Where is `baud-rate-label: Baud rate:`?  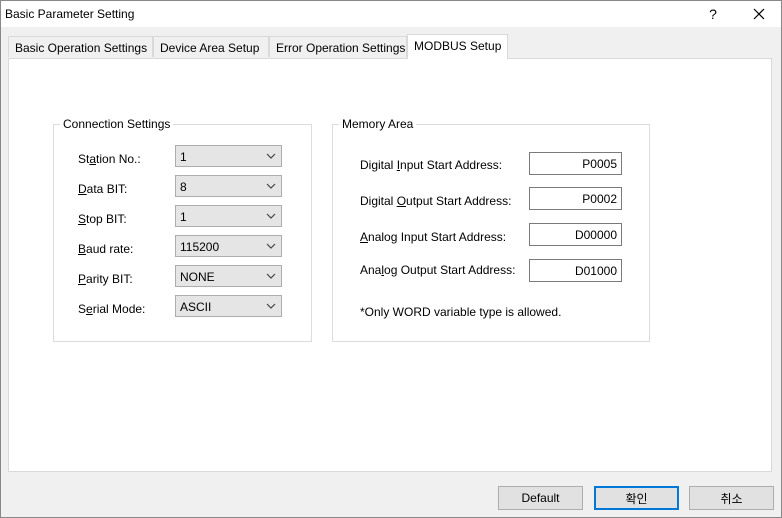 baud-rate-label: Baud rate: is located at coordinates (106, 249).